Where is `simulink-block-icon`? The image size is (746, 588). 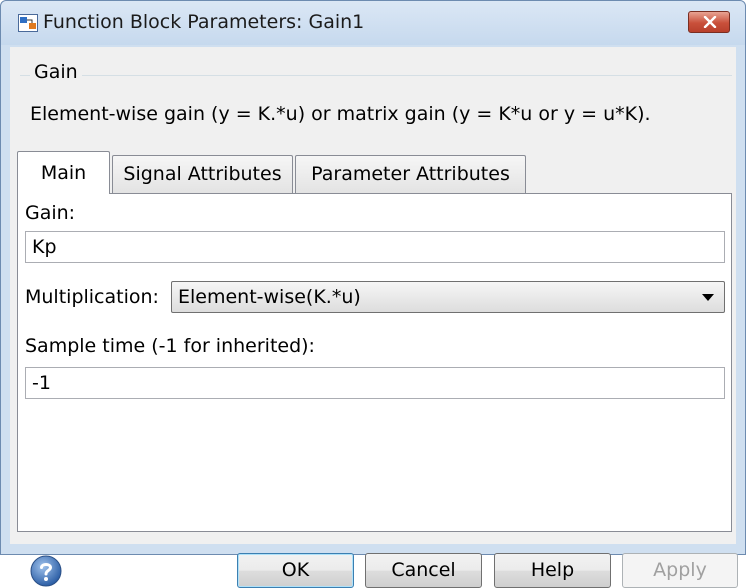
simulink-block-icon is located at coordinates (28, 23).